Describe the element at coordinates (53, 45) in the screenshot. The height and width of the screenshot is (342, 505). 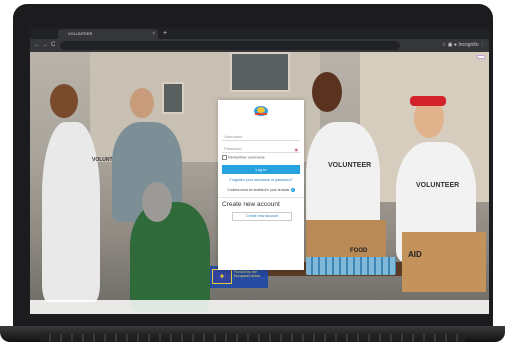
I see `reload-icon: C` at that location.